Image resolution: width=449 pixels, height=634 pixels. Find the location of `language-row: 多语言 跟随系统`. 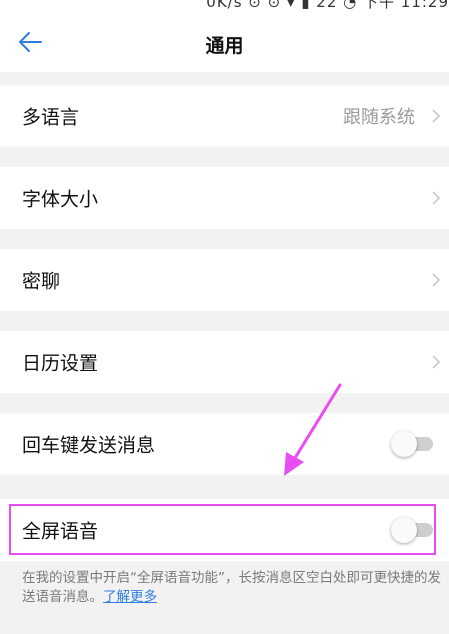

language-row: 多语言 跟随系统 is located at coordinates (224, 116).